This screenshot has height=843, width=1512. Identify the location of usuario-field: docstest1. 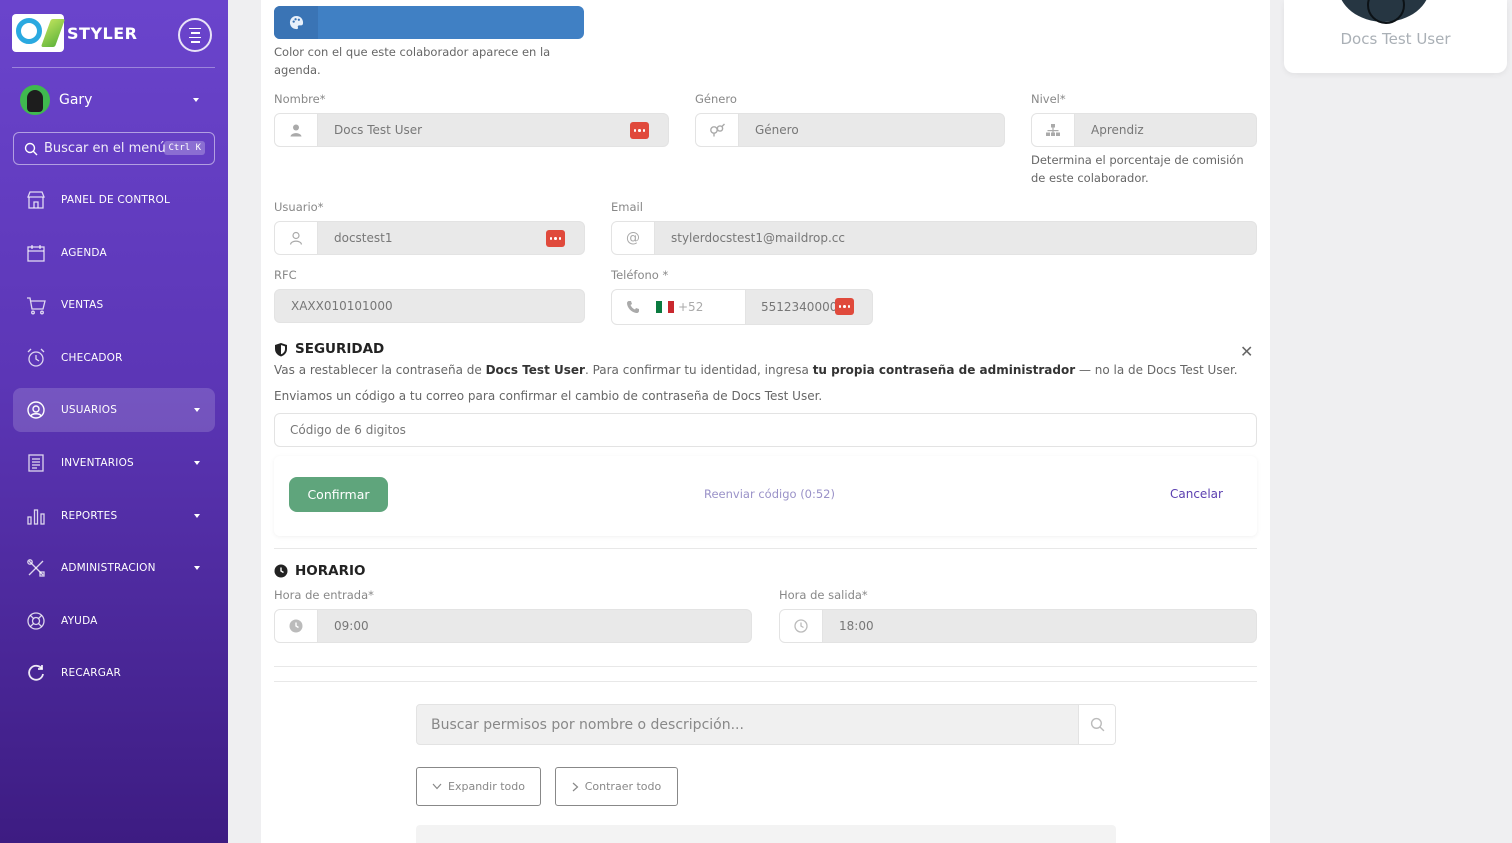
(429, 238).